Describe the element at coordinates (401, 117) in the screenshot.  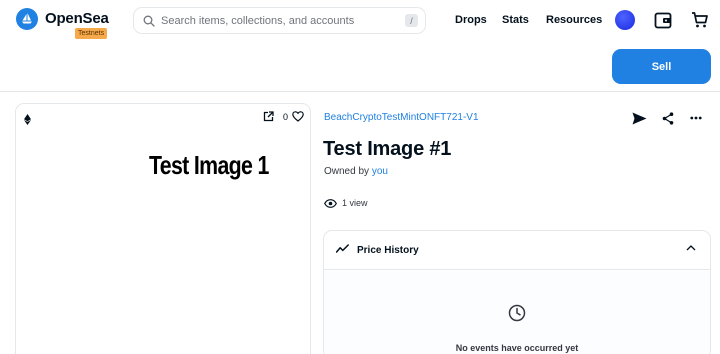
I see `collection-link: BeachCryptoTestMintONFT721-V1` at that location.